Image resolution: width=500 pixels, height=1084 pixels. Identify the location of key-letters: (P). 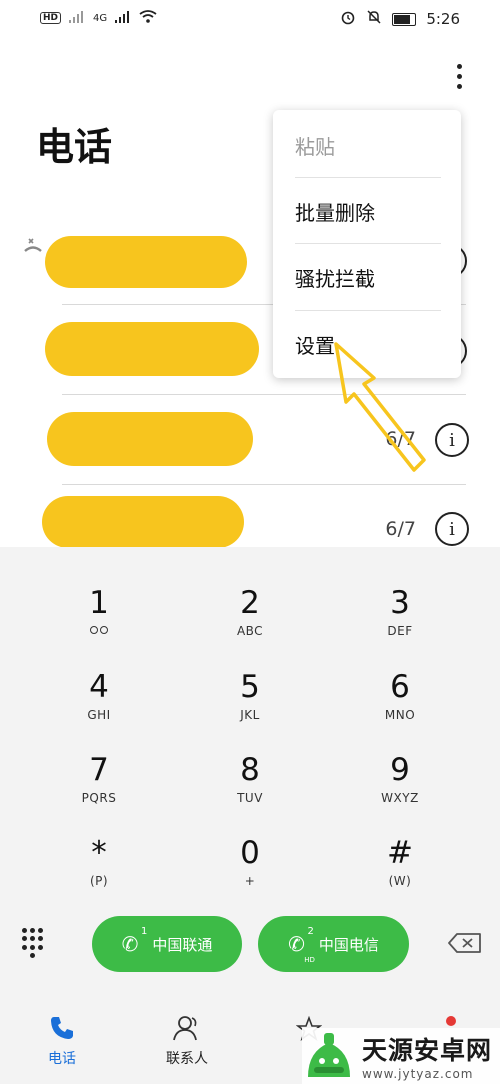
(99, 881).